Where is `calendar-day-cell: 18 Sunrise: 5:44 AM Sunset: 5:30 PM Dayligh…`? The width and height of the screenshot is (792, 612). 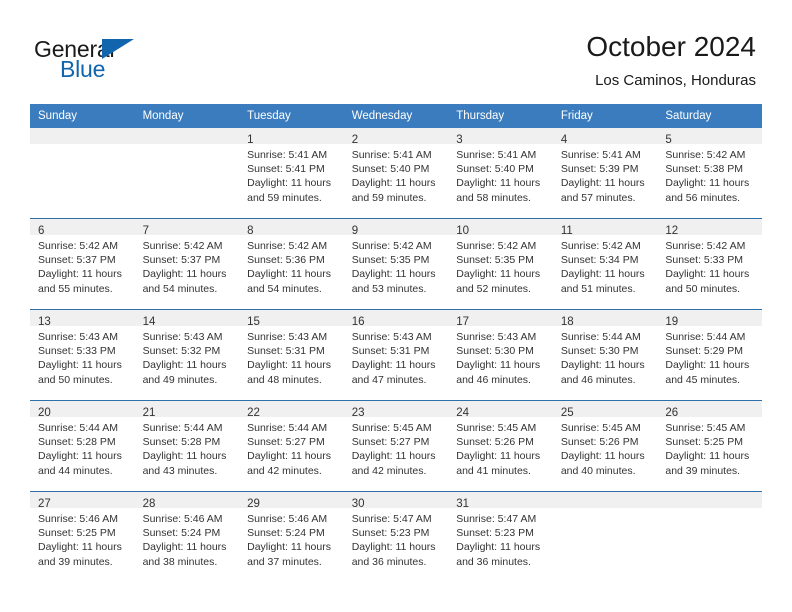
calendar-day-cell: 18 Sunrise: 5:44 AM Sunset: 5:30 PM Dayligh… is located at coordinates (605, 355).